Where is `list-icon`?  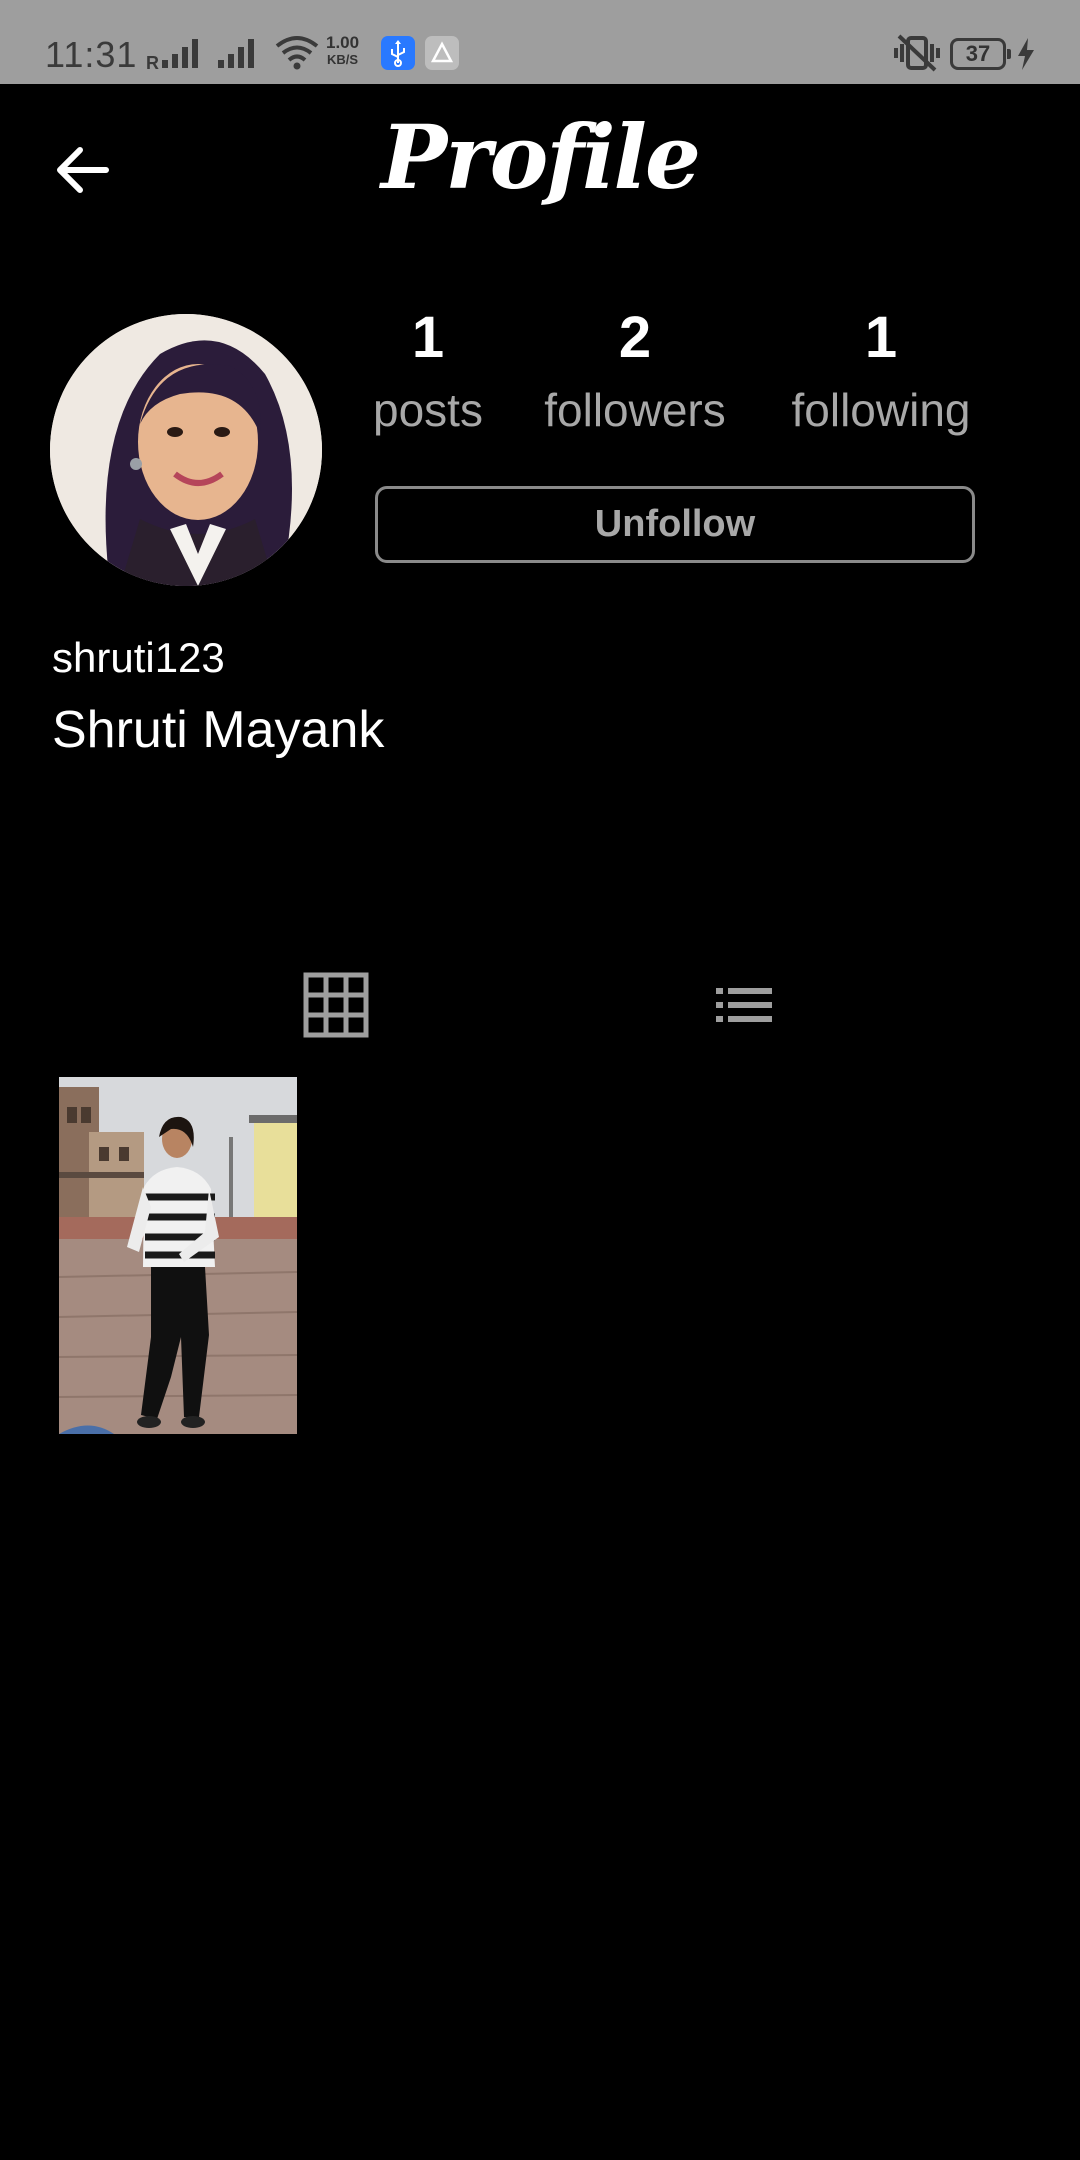
list-icon is located at coordinates (744, 1005).